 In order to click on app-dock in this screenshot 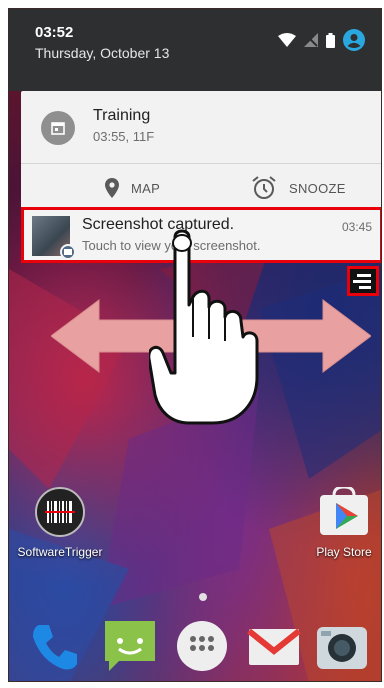, I will do `click(195, 647)`.